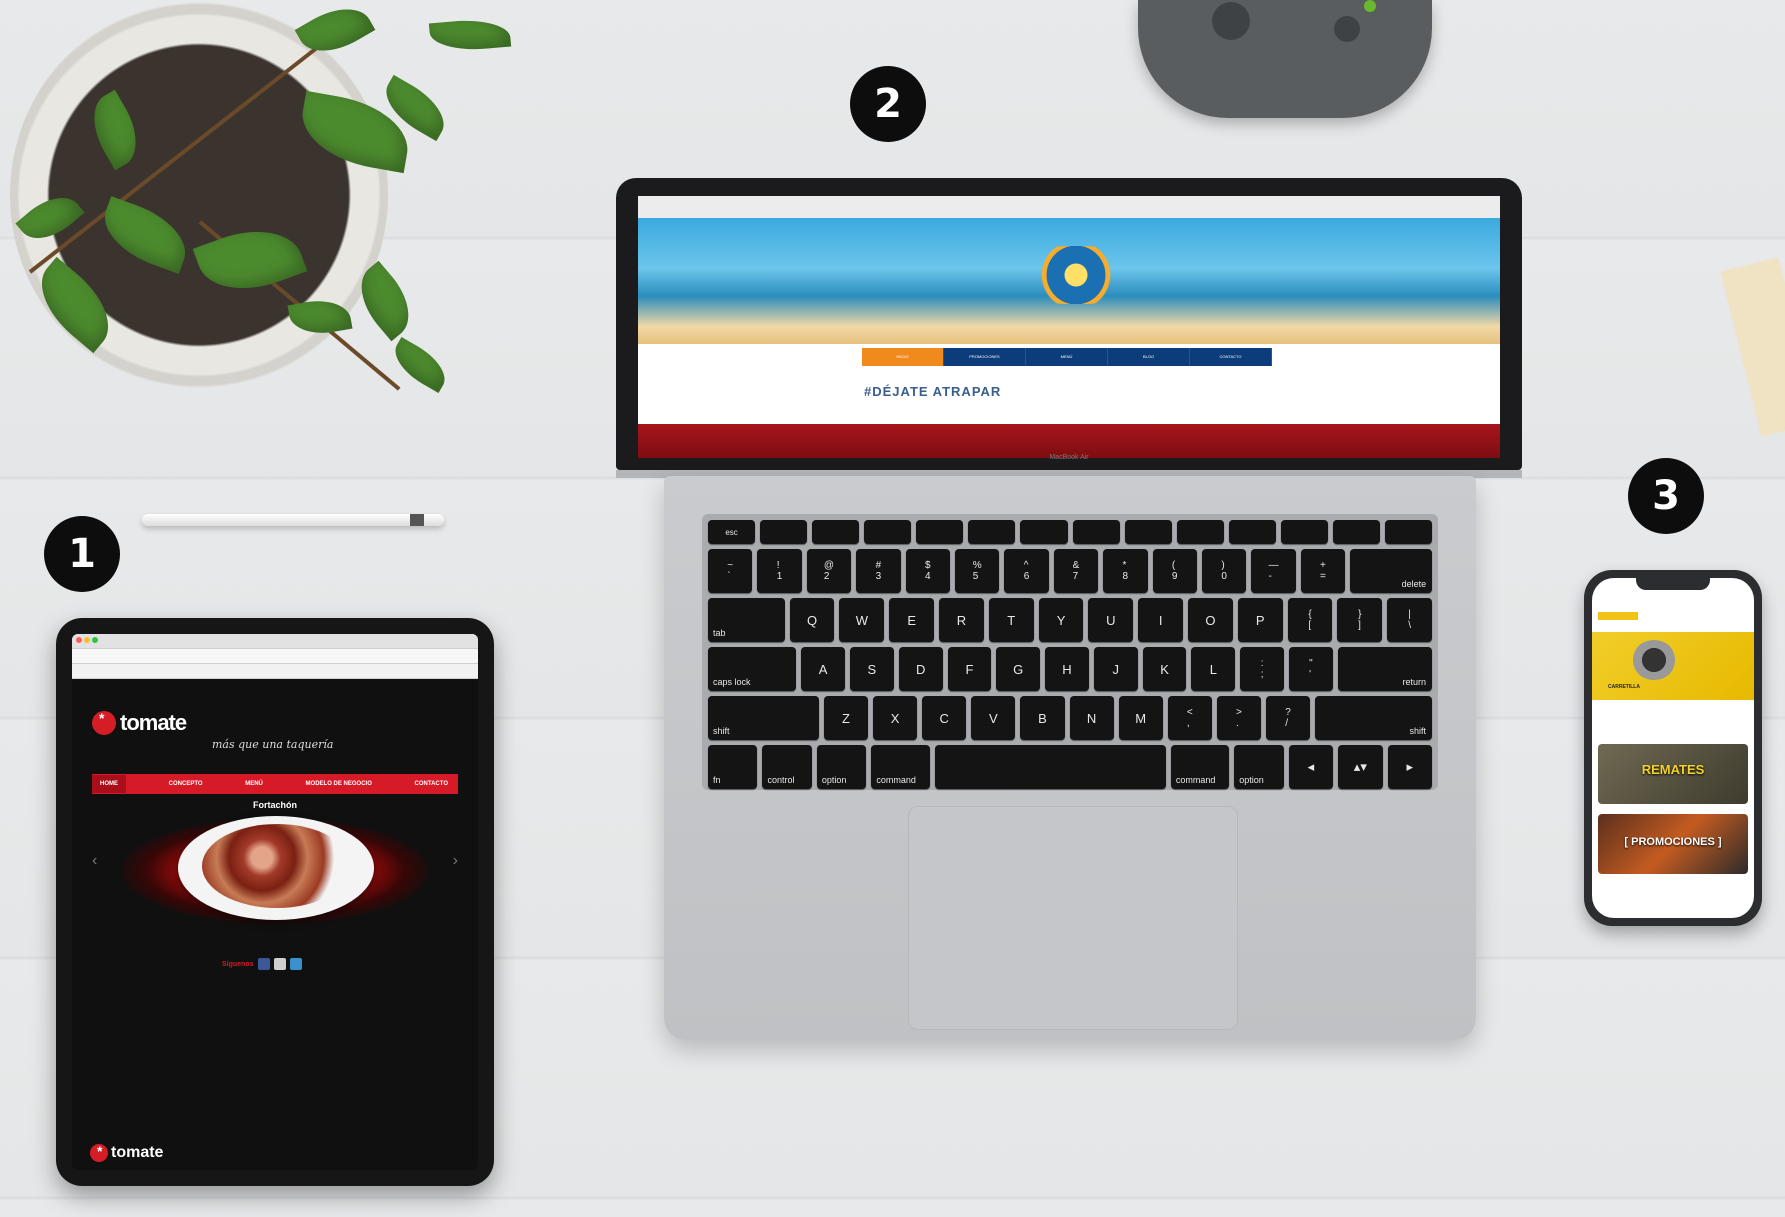  I want to click on key-f6, so click(1044, 532).